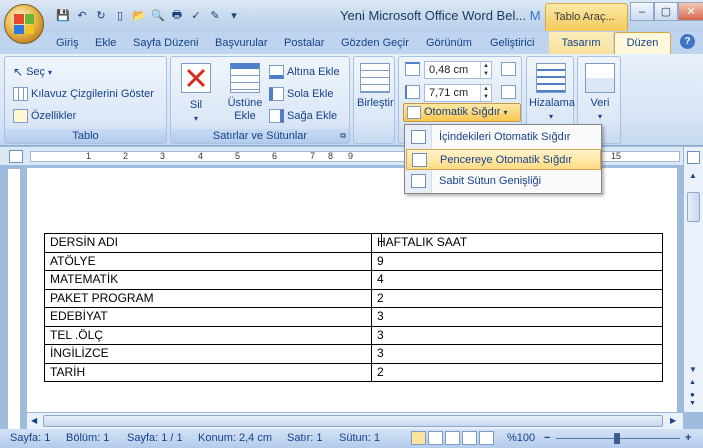 The image size is (703, 448). What do you see at coordinates (63, 15) in the screenshot?
I see `save-icon: 💾` at bounding box center [63, 15].